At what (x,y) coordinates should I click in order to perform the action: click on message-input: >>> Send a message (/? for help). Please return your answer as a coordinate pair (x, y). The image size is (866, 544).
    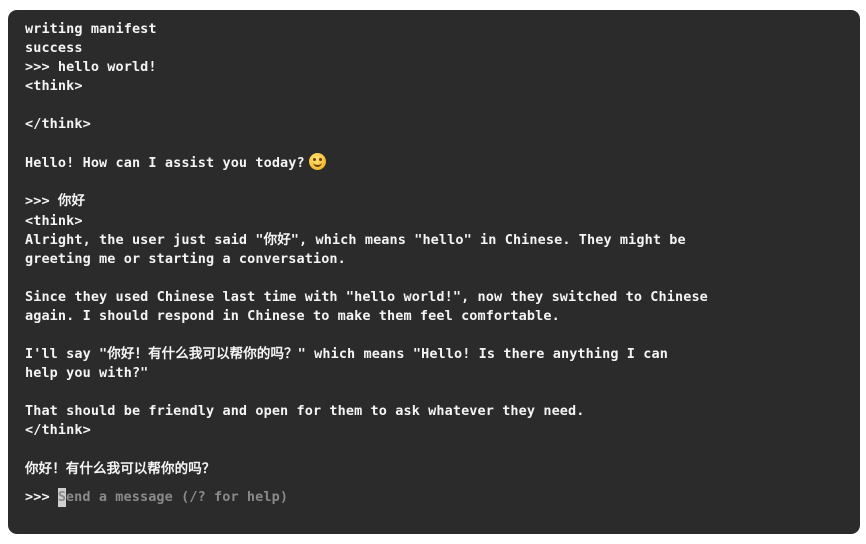
    Looking at the image, I should click on (442, 497).